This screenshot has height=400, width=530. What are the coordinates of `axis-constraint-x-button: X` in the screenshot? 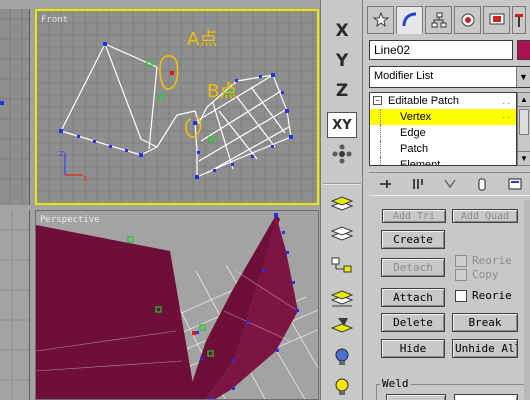 It's located at (342, 31).